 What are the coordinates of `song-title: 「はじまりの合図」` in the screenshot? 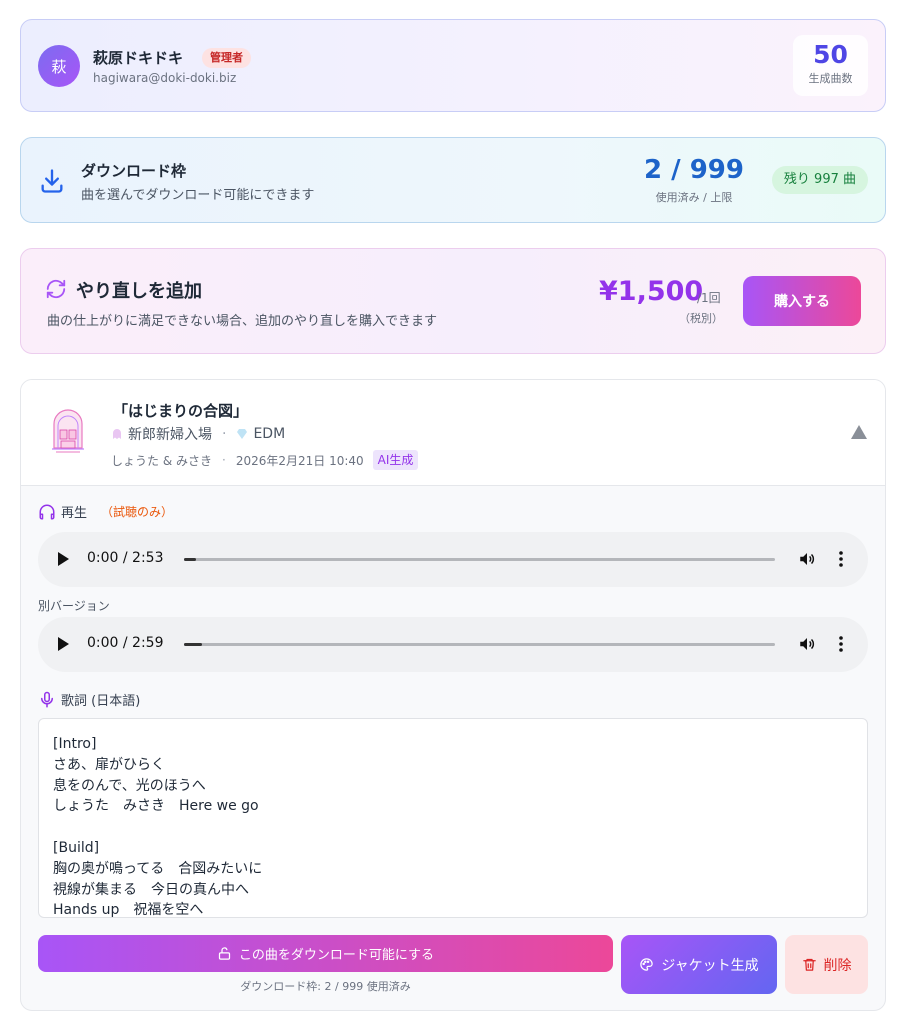 It's located at (181, 411).